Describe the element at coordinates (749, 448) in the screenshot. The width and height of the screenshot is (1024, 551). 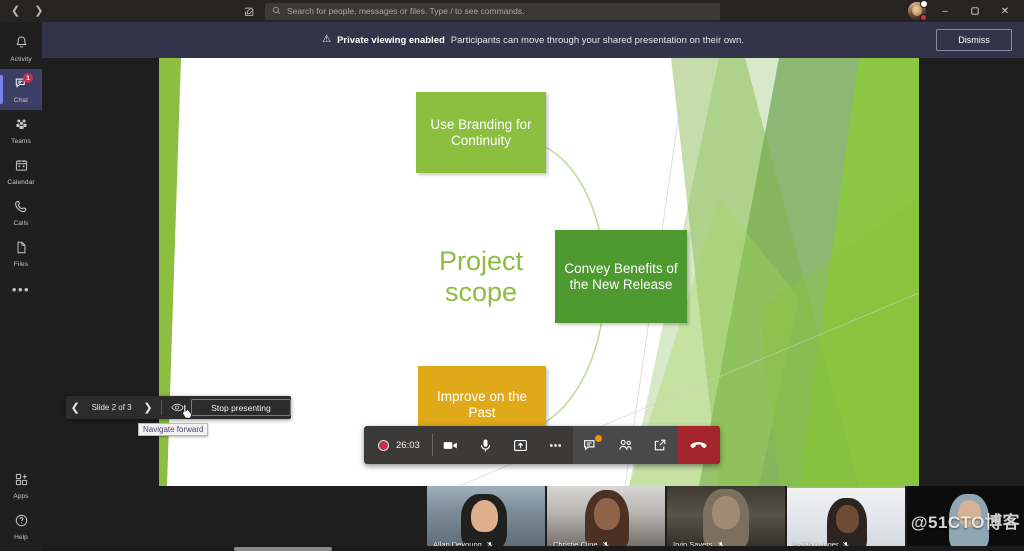
I see `slide-page-number: 2` at that location.